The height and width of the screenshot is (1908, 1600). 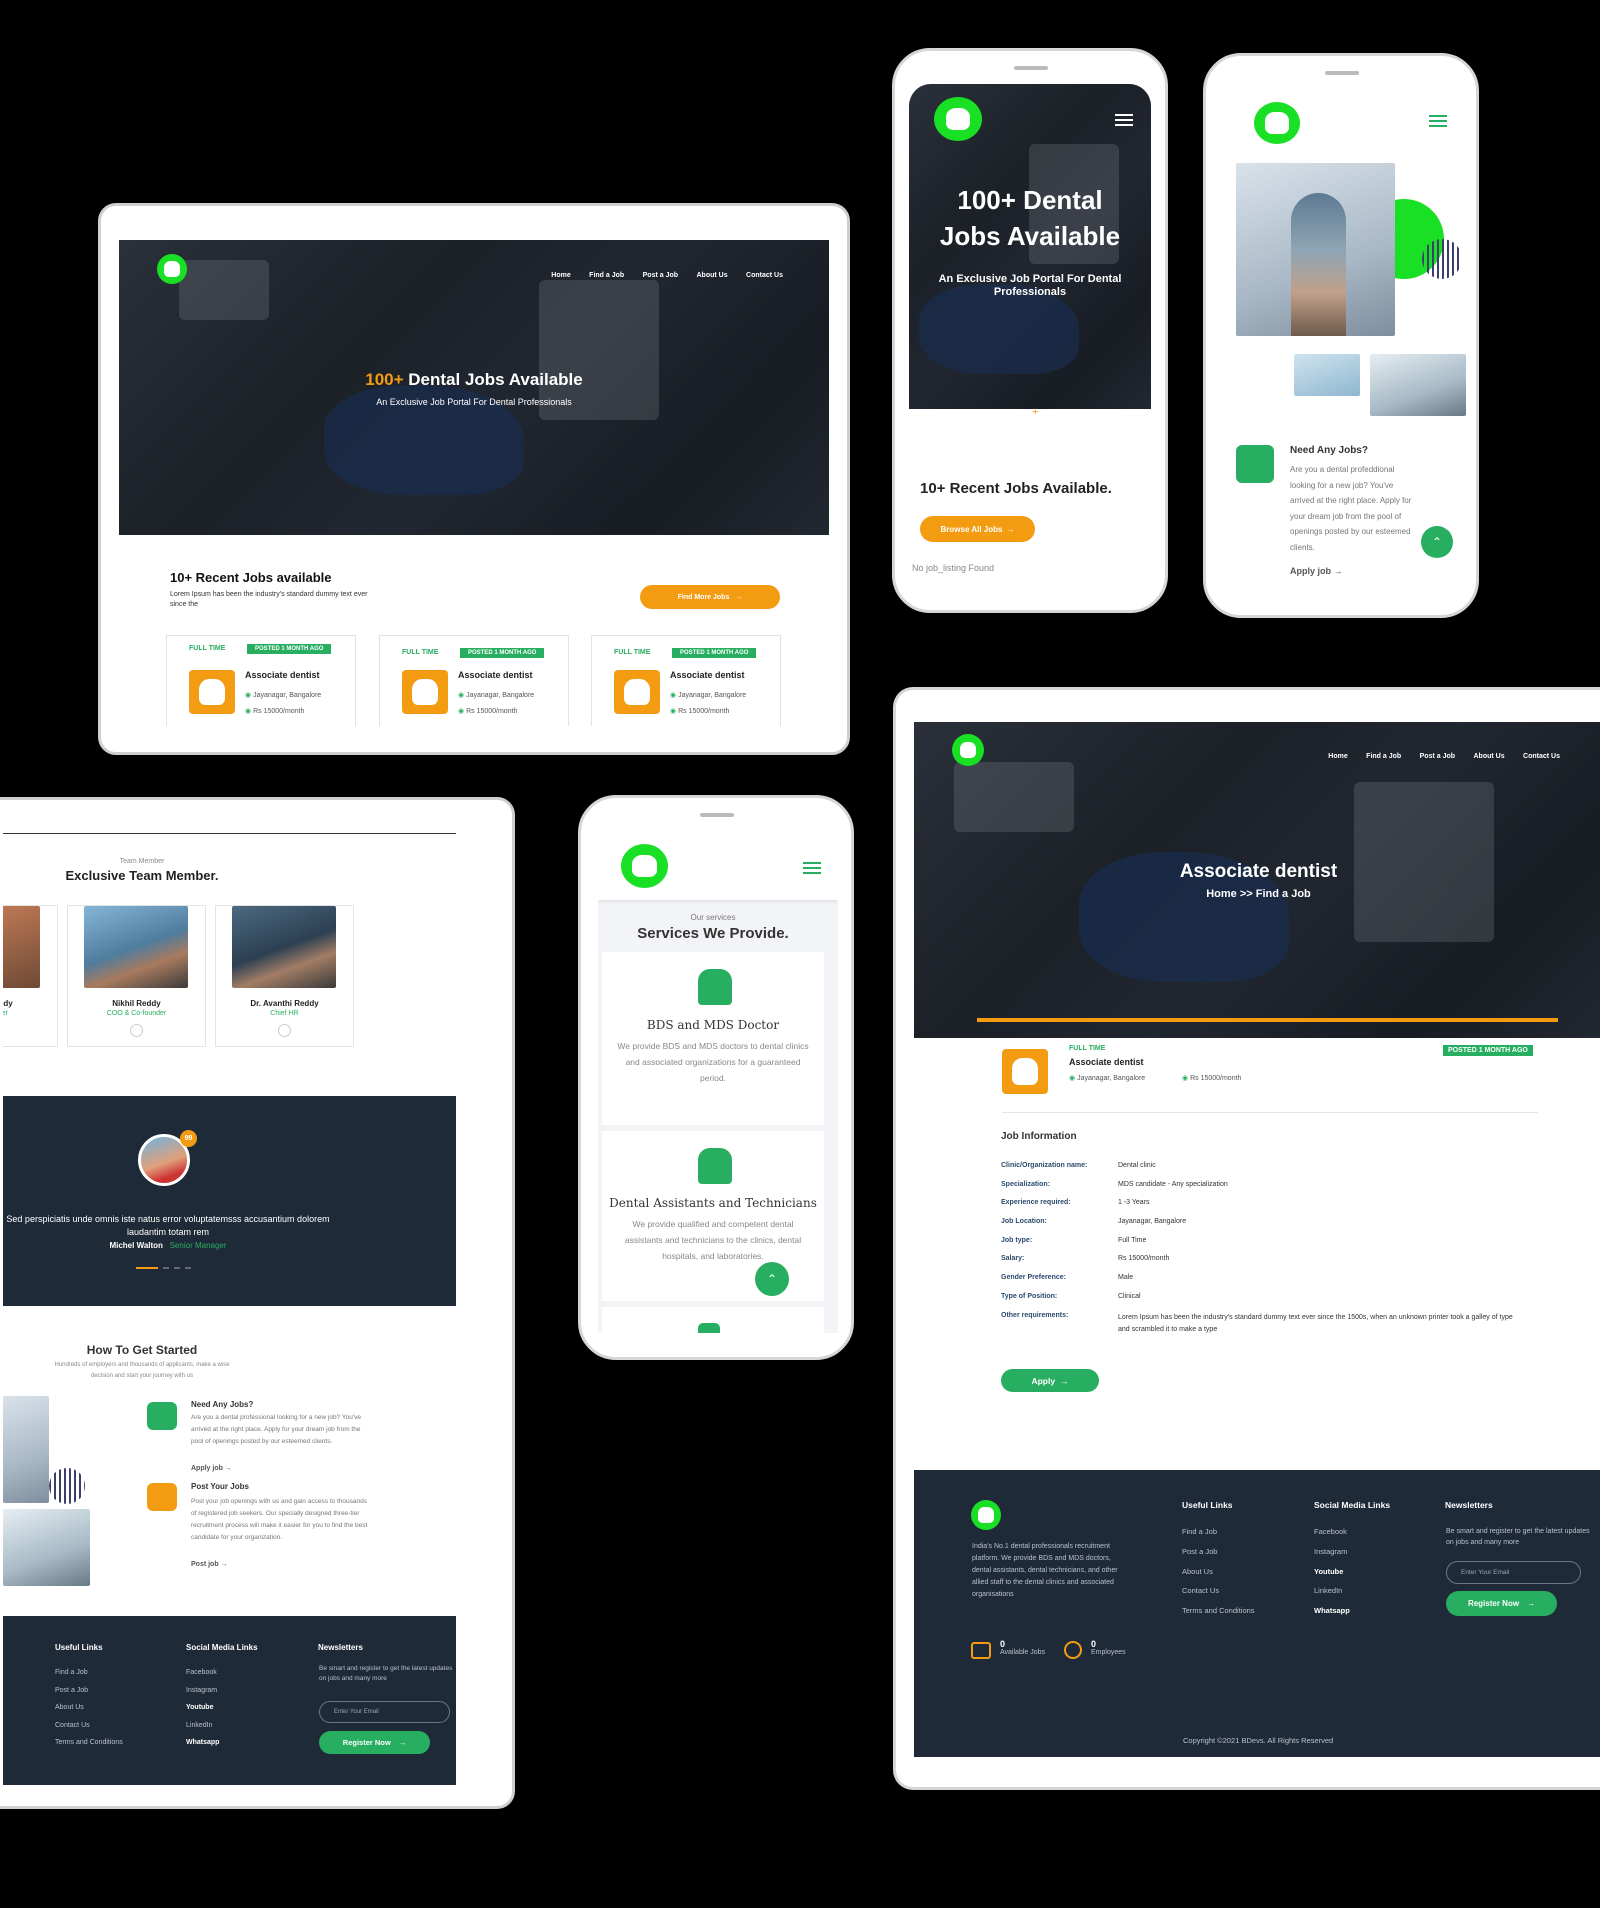 I want to click on newsletter-heading: Newsletters, so click(x=1469, y=1505).